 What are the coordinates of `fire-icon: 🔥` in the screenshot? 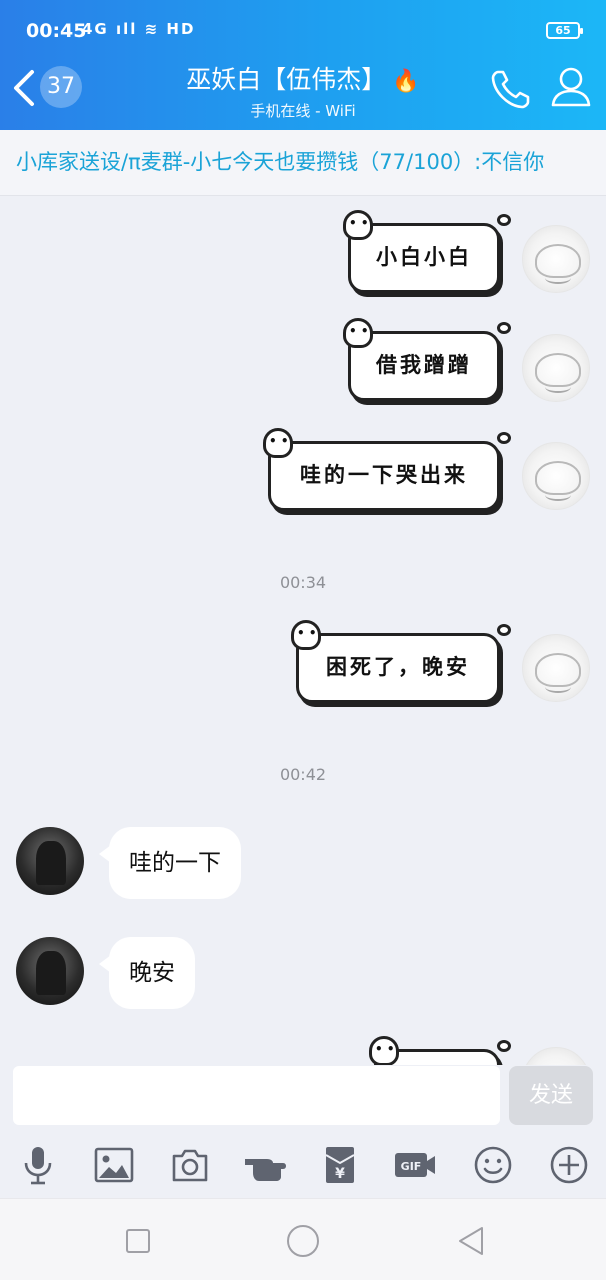 It's located at (406, 81).